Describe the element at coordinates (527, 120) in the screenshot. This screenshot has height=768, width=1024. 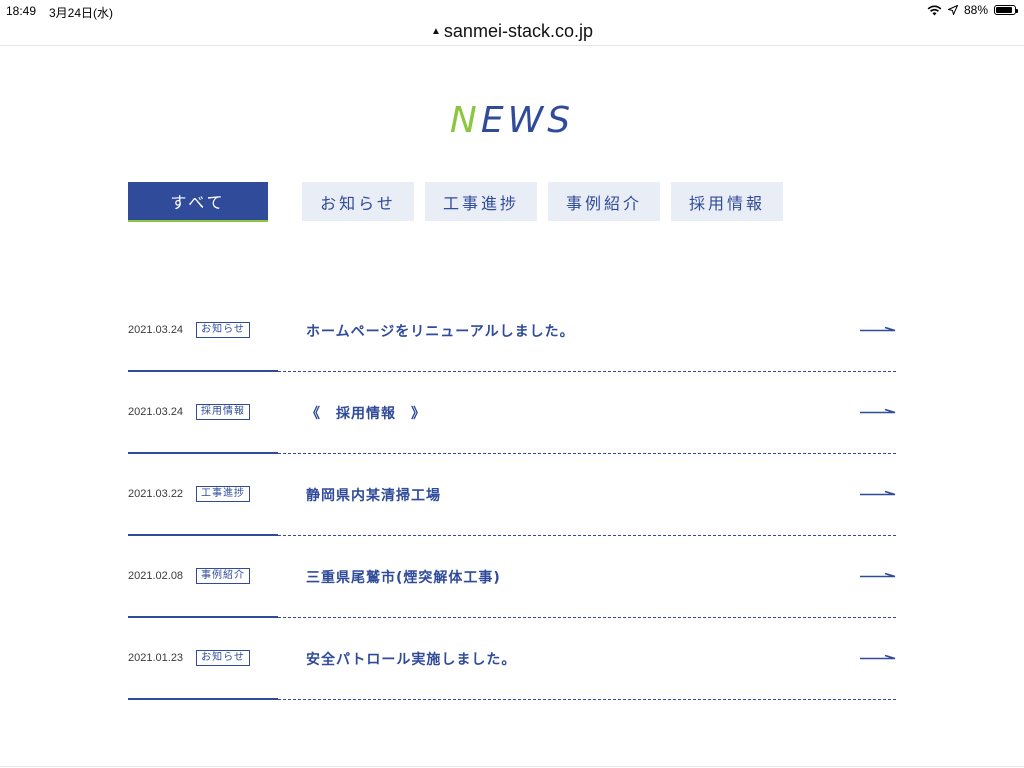
I see `page-title-rest: EWS` at that location.